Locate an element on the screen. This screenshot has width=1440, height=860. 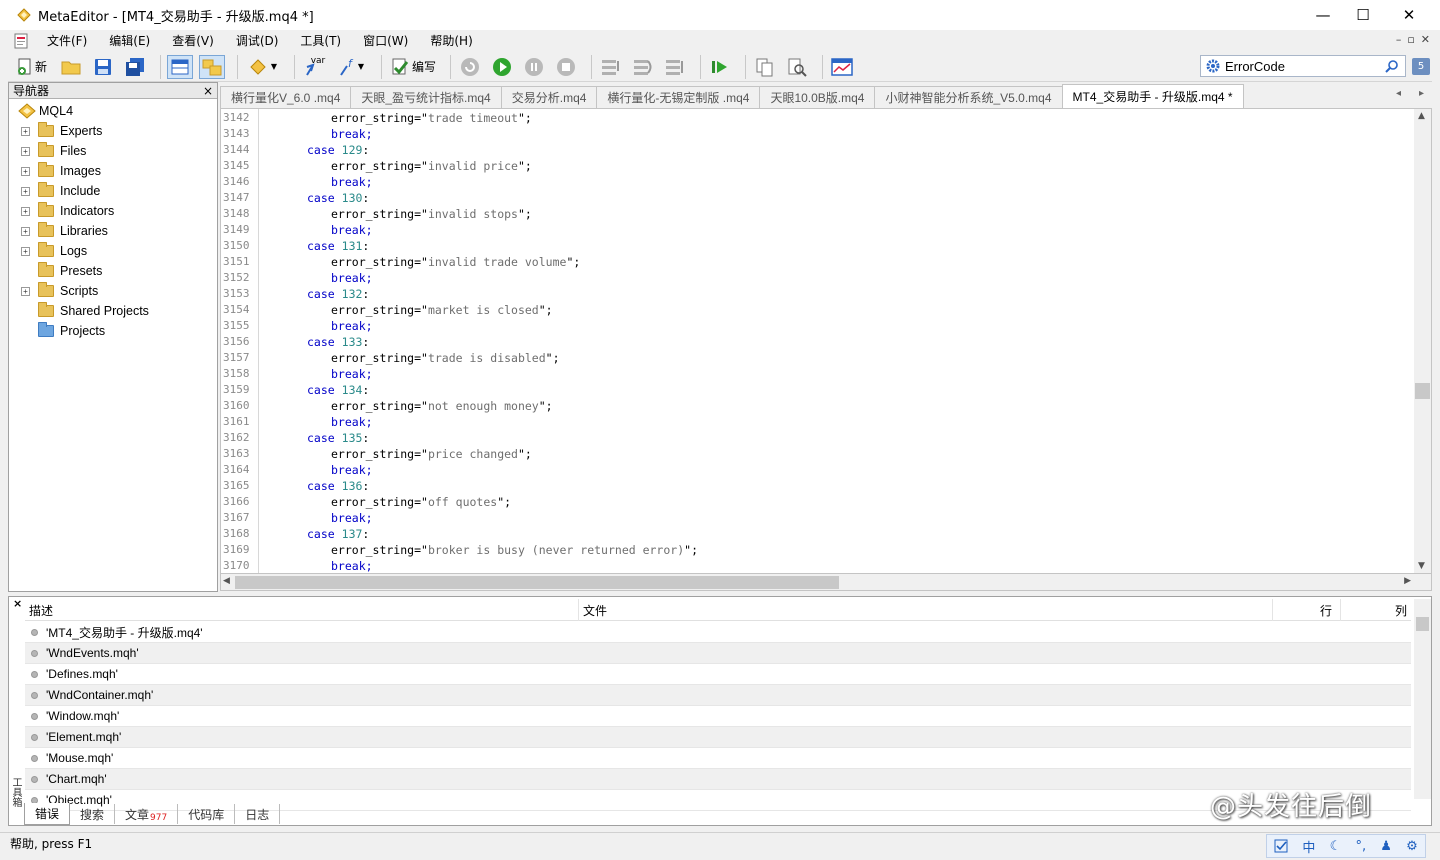
column-file: 文件 is located at coordinates (926, 610).